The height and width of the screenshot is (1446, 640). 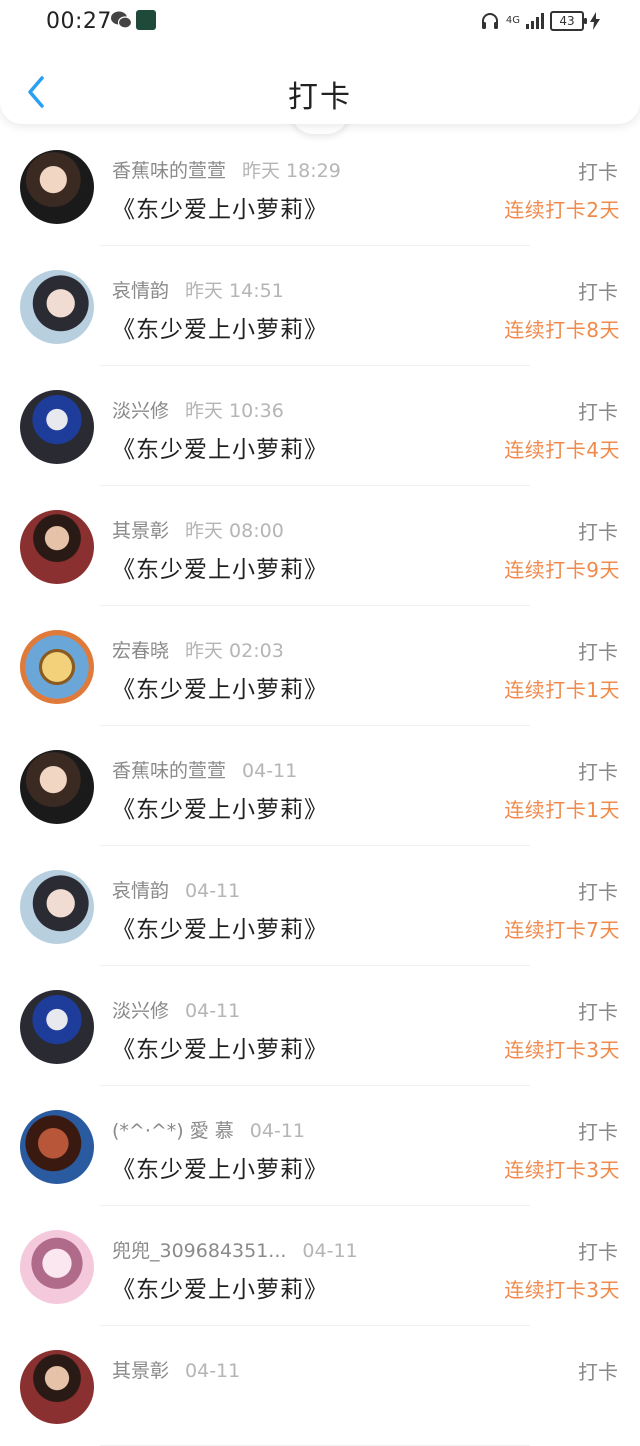 What do you see at coordinates (562, 930) in the screenshot?
I see `streak-badge: 连续打卡7天` at bounding box center [562, 930].